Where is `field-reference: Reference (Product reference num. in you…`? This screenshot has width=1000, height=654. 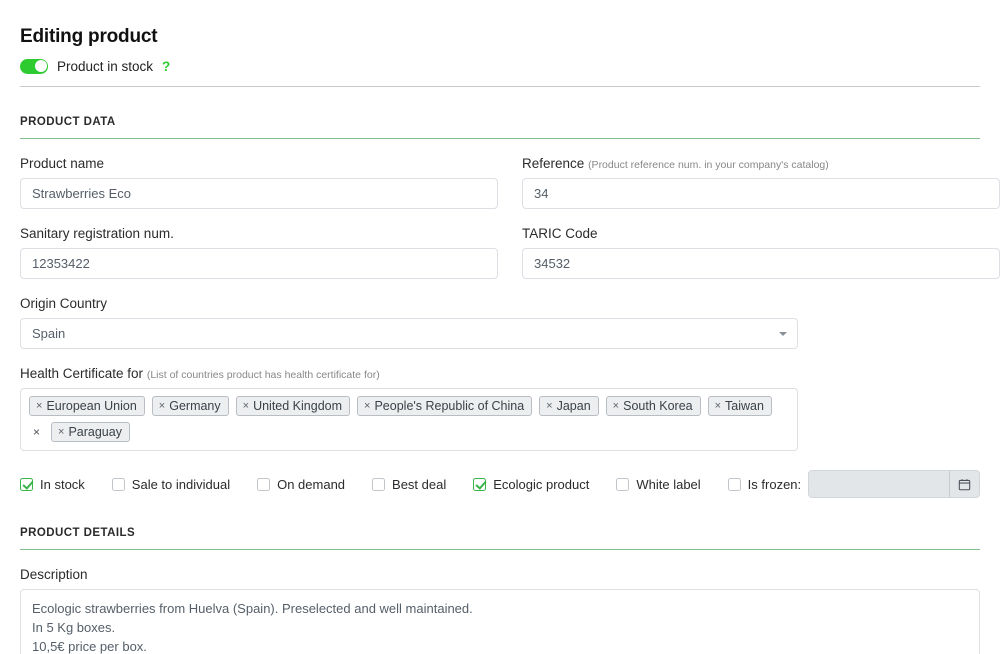 field-reference: Reference (Product reference num. in you… is located at coordinates (761, 182).